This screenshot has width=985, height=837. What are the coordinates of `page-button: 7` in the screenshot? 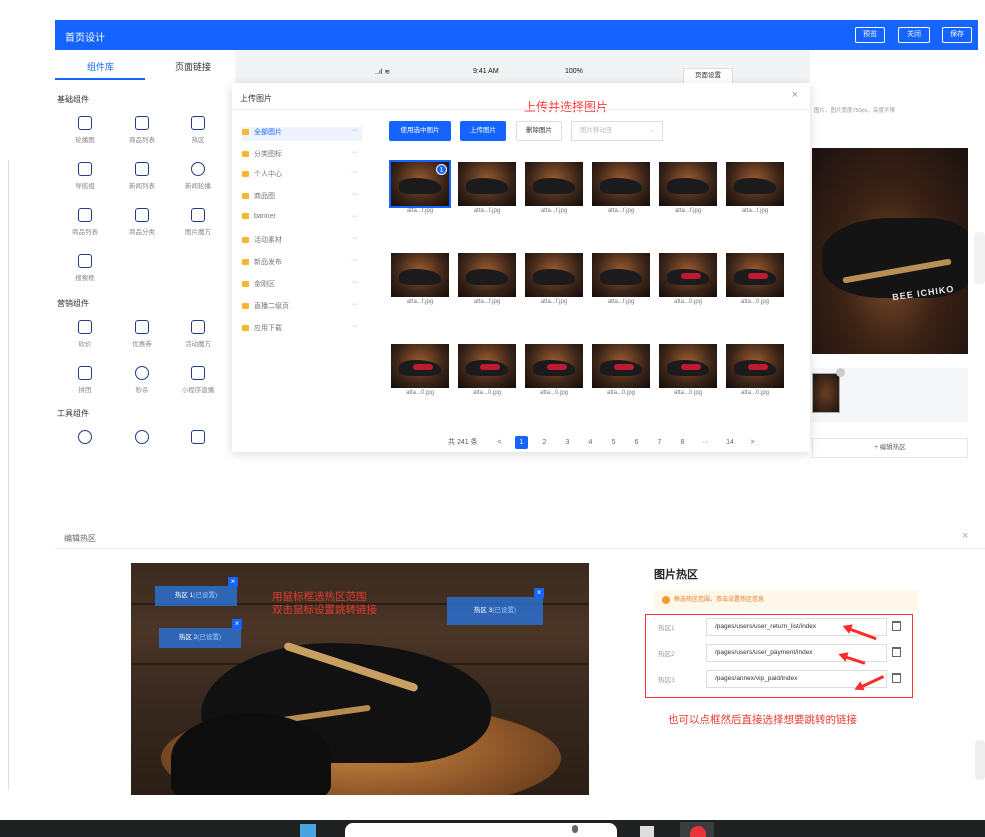 It's located at (659, 442).